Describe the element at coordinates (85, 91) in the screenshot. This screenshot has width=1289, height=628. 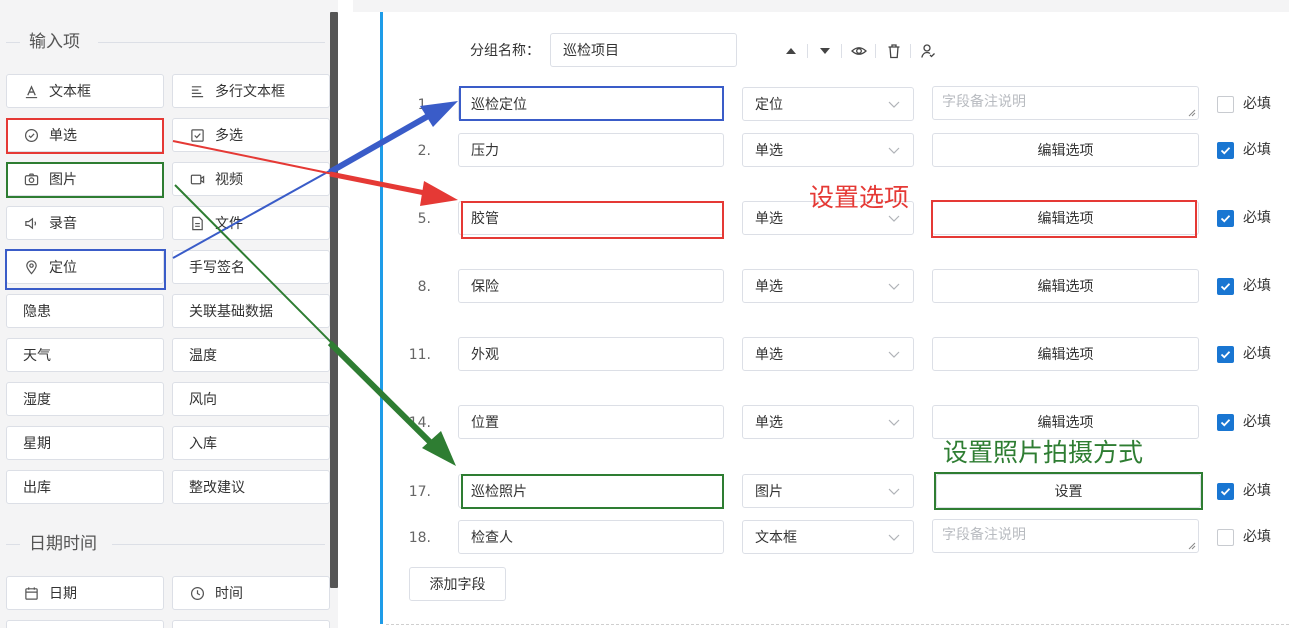
I see `palette-item-textbox: 文本框` at that location.